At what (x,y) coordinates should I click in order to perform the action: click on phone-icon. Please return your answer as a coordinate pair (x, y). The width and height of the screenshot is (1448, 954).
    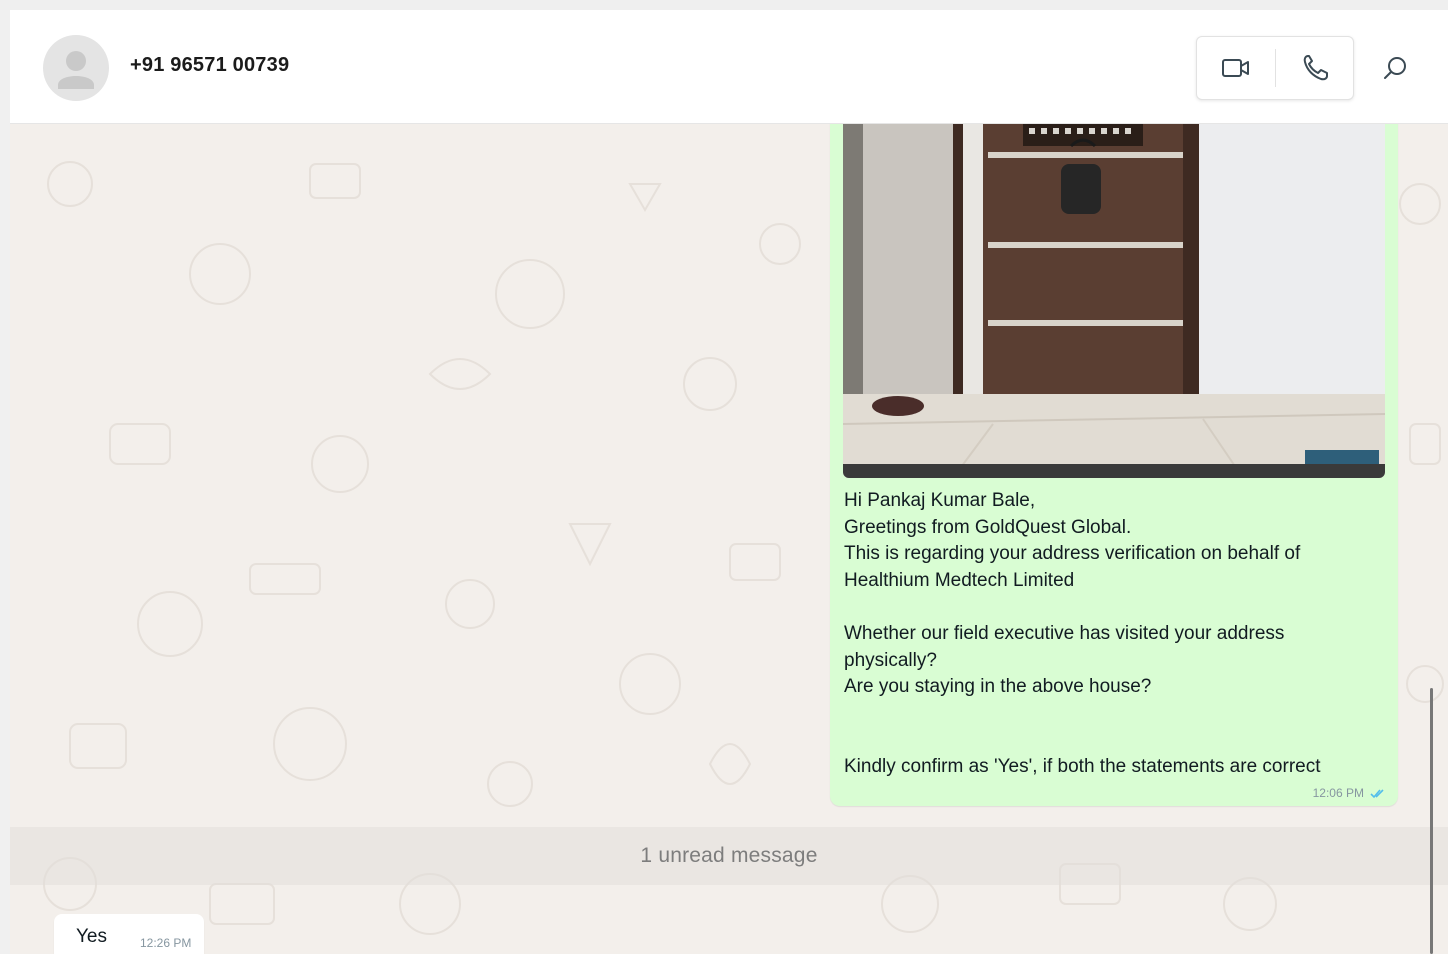
    Looking at the image, I should click on (1315, 68).